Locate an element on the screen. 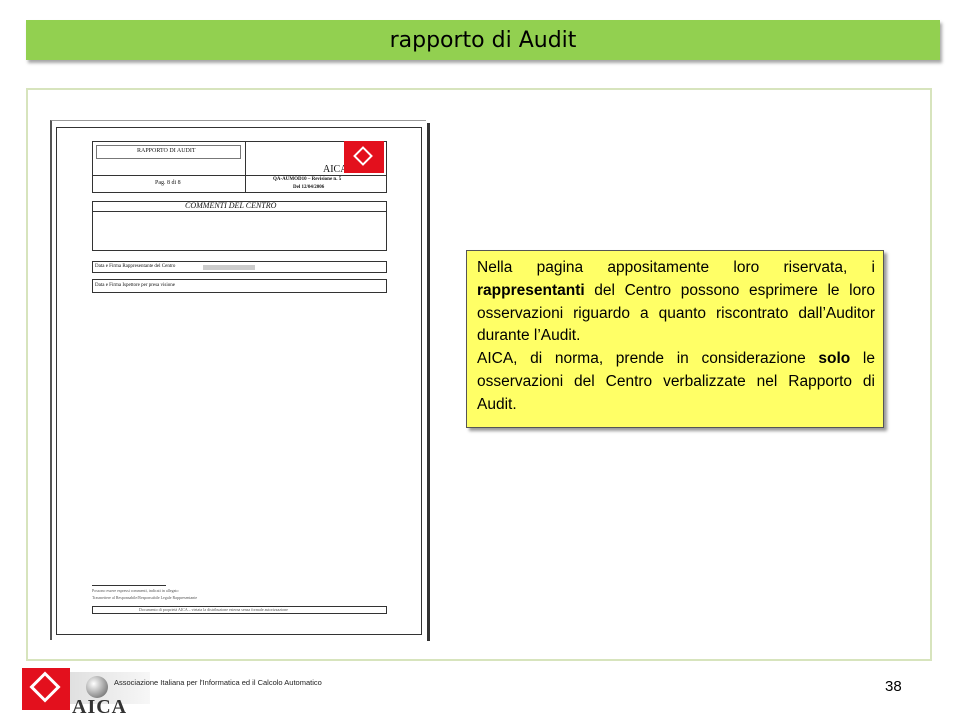 The width and height of the screenshot is (960, 720). doc-title-cell: RAPPORTO DI AUDIT is located at coordinates (168, 152).